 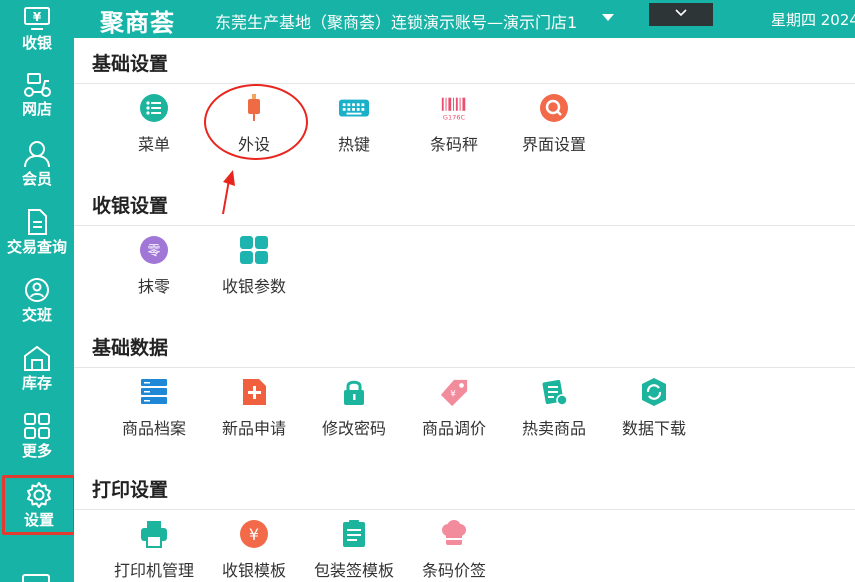 What do you see at coordinates (37, 426) in the screenshot?
I see `grid-icon` at bounding box center [37, 426].